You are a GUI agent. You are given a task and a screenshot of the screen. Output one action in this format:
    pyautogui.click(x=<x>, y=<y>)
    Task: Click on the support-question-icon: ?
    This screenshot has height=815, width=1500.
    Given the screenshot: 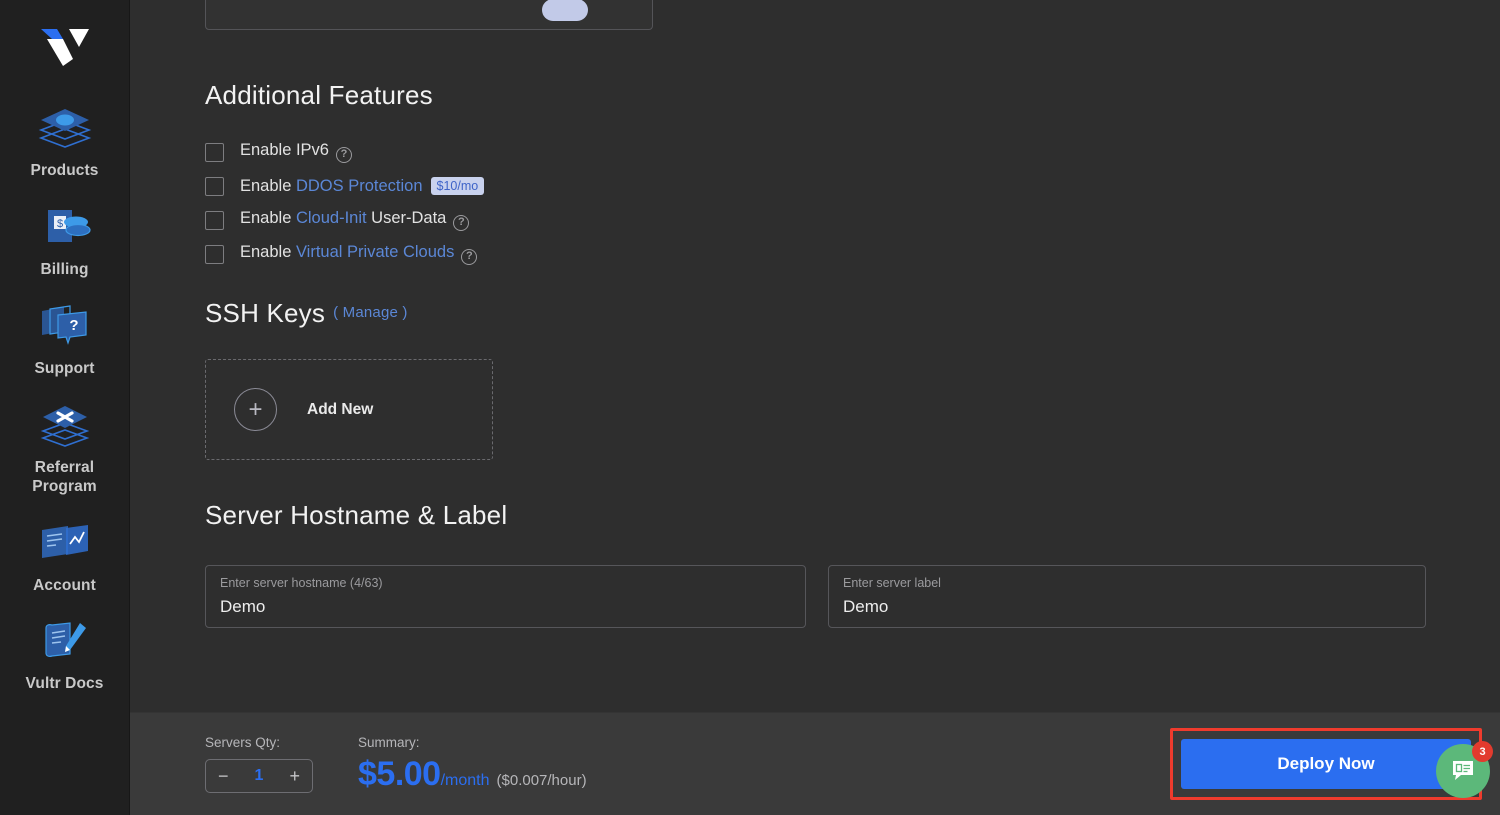 What is the action you would take?
    pyautogui.click(x=65, y=326)
    